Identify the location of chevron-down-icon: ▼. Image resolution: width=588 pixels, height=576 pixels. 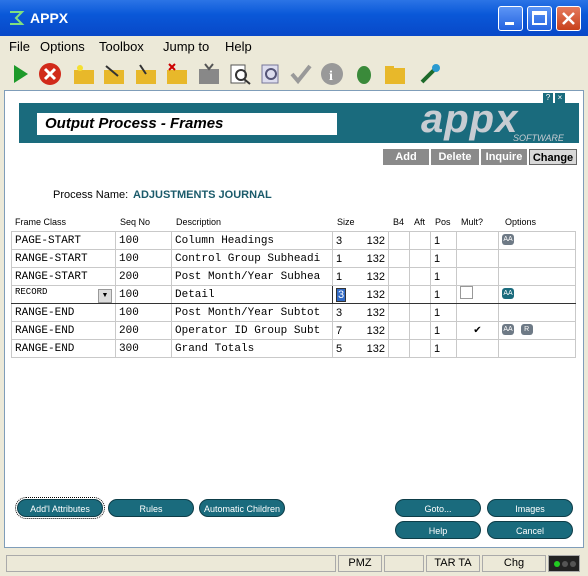
(105, 295).